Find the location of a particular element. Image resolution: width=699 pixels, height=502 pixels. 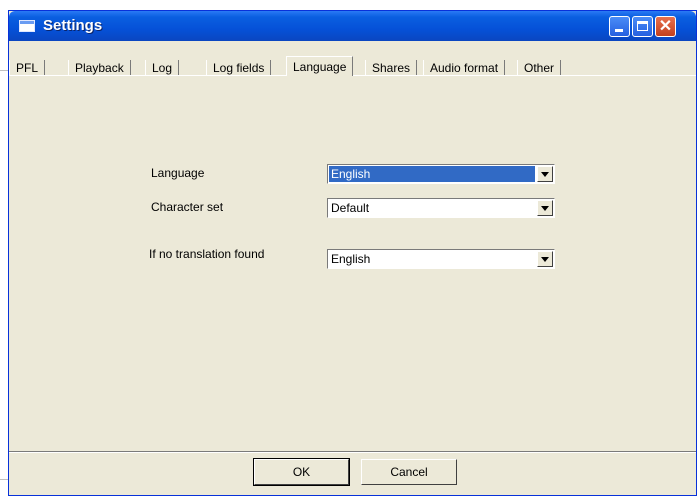

fallback-label: If no translation found is located at coordinates (207, 254).